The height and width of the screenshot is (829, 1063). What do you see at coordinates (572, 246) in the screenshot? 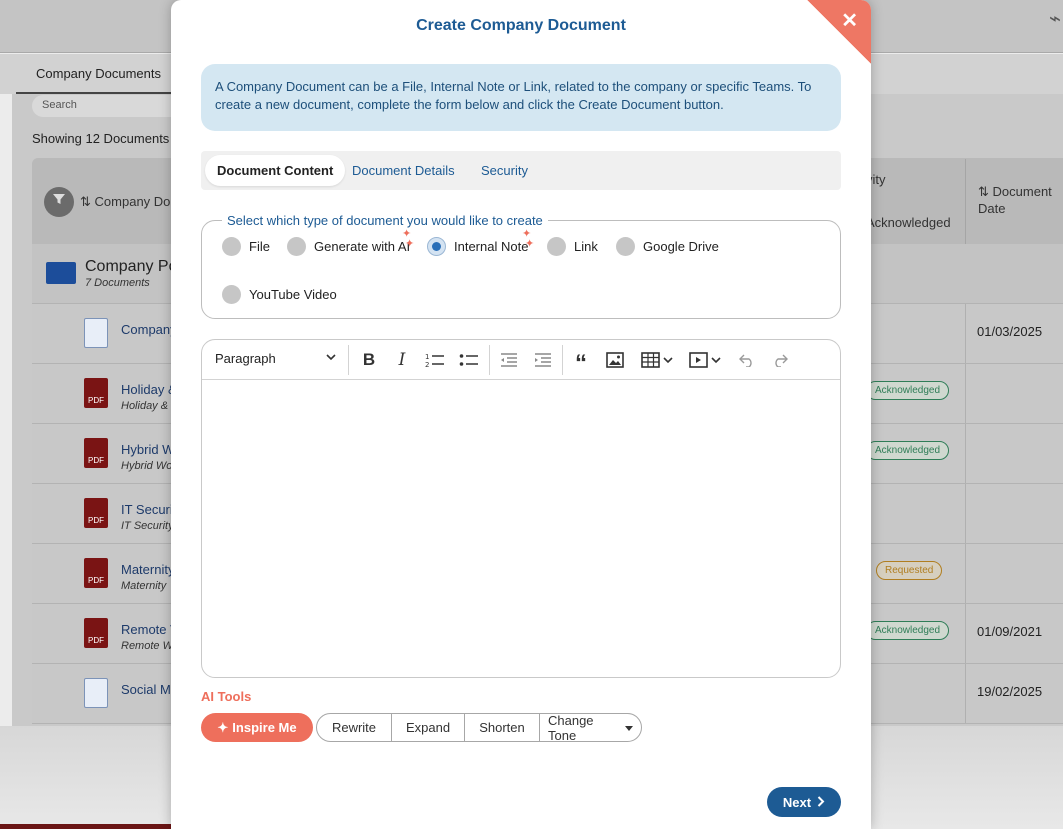
I see `radio-link: Link` at bounding box center [572, 246].